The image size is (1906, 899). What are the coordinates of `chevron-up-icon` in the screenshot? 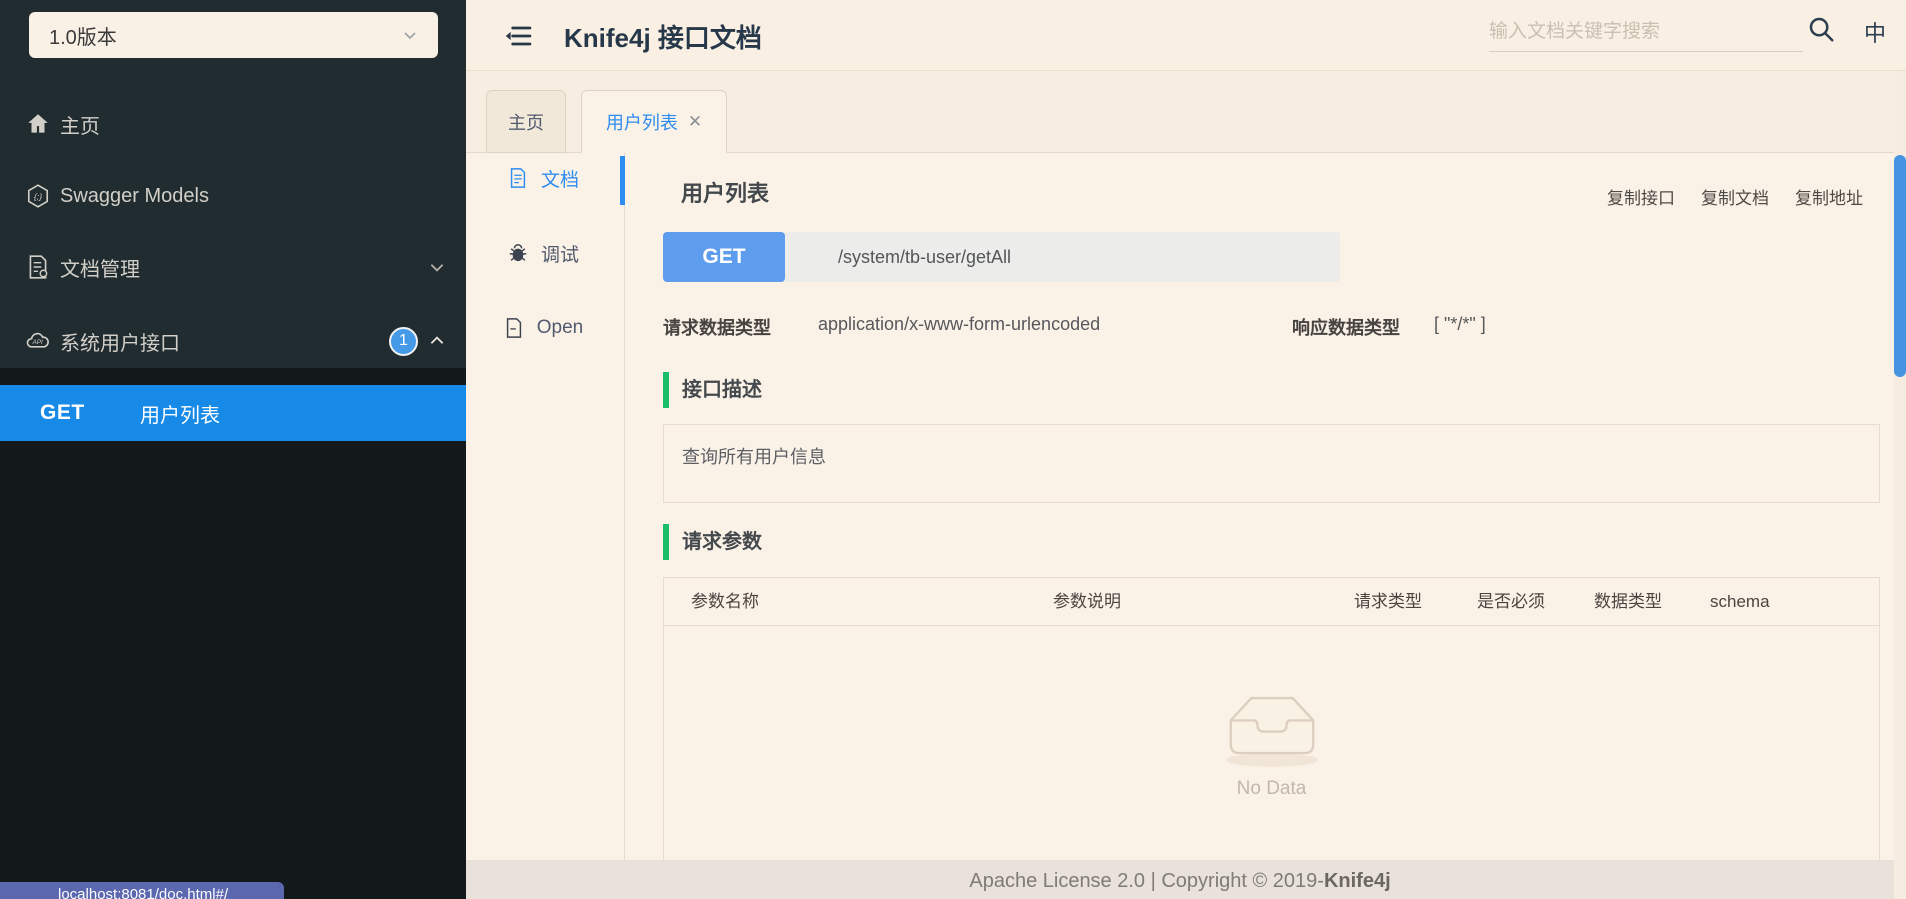 It's located at (437, 341).